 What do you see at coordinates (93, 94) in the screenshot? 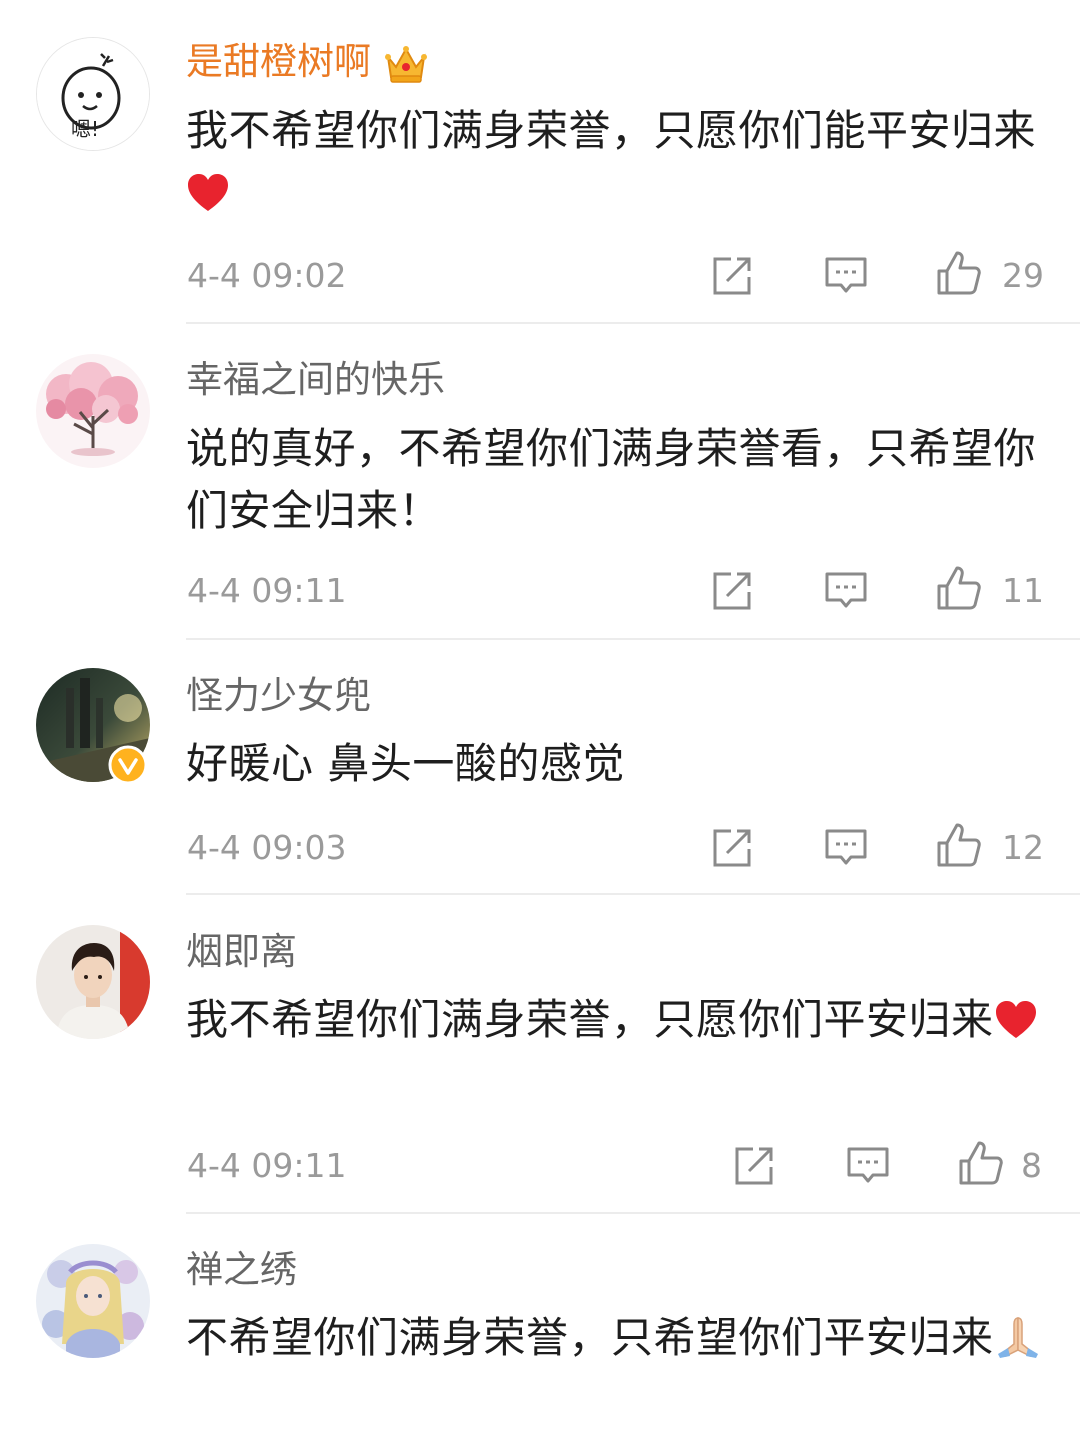
I see `avatar: 嗯!` at bounding box center [93, 94].